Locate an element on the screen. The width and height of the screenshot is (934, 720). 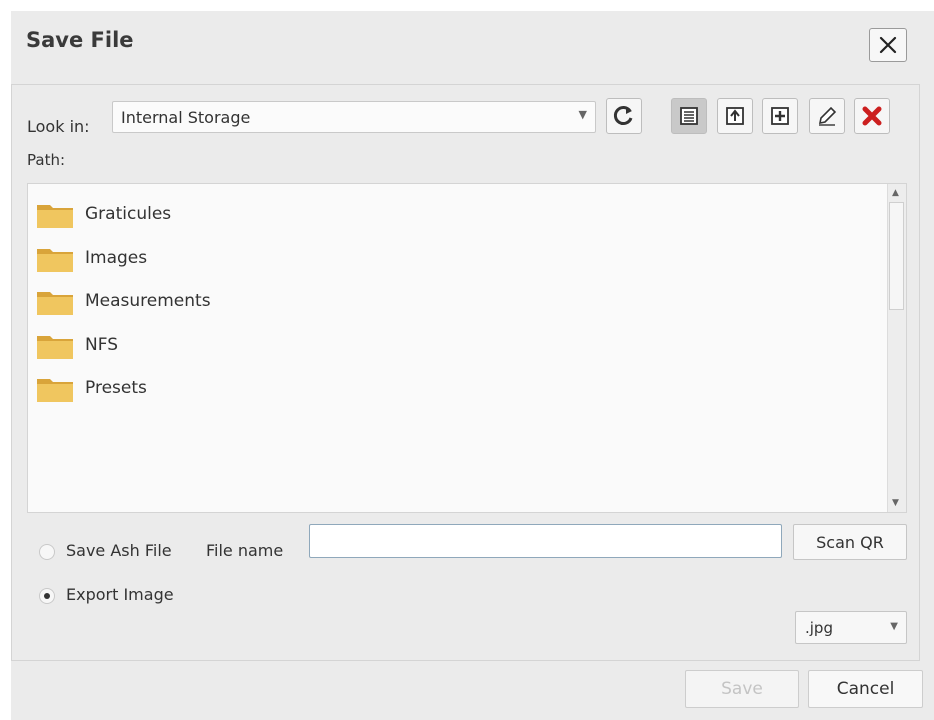
list-item-label: Images is located at coordinates (116, 258).